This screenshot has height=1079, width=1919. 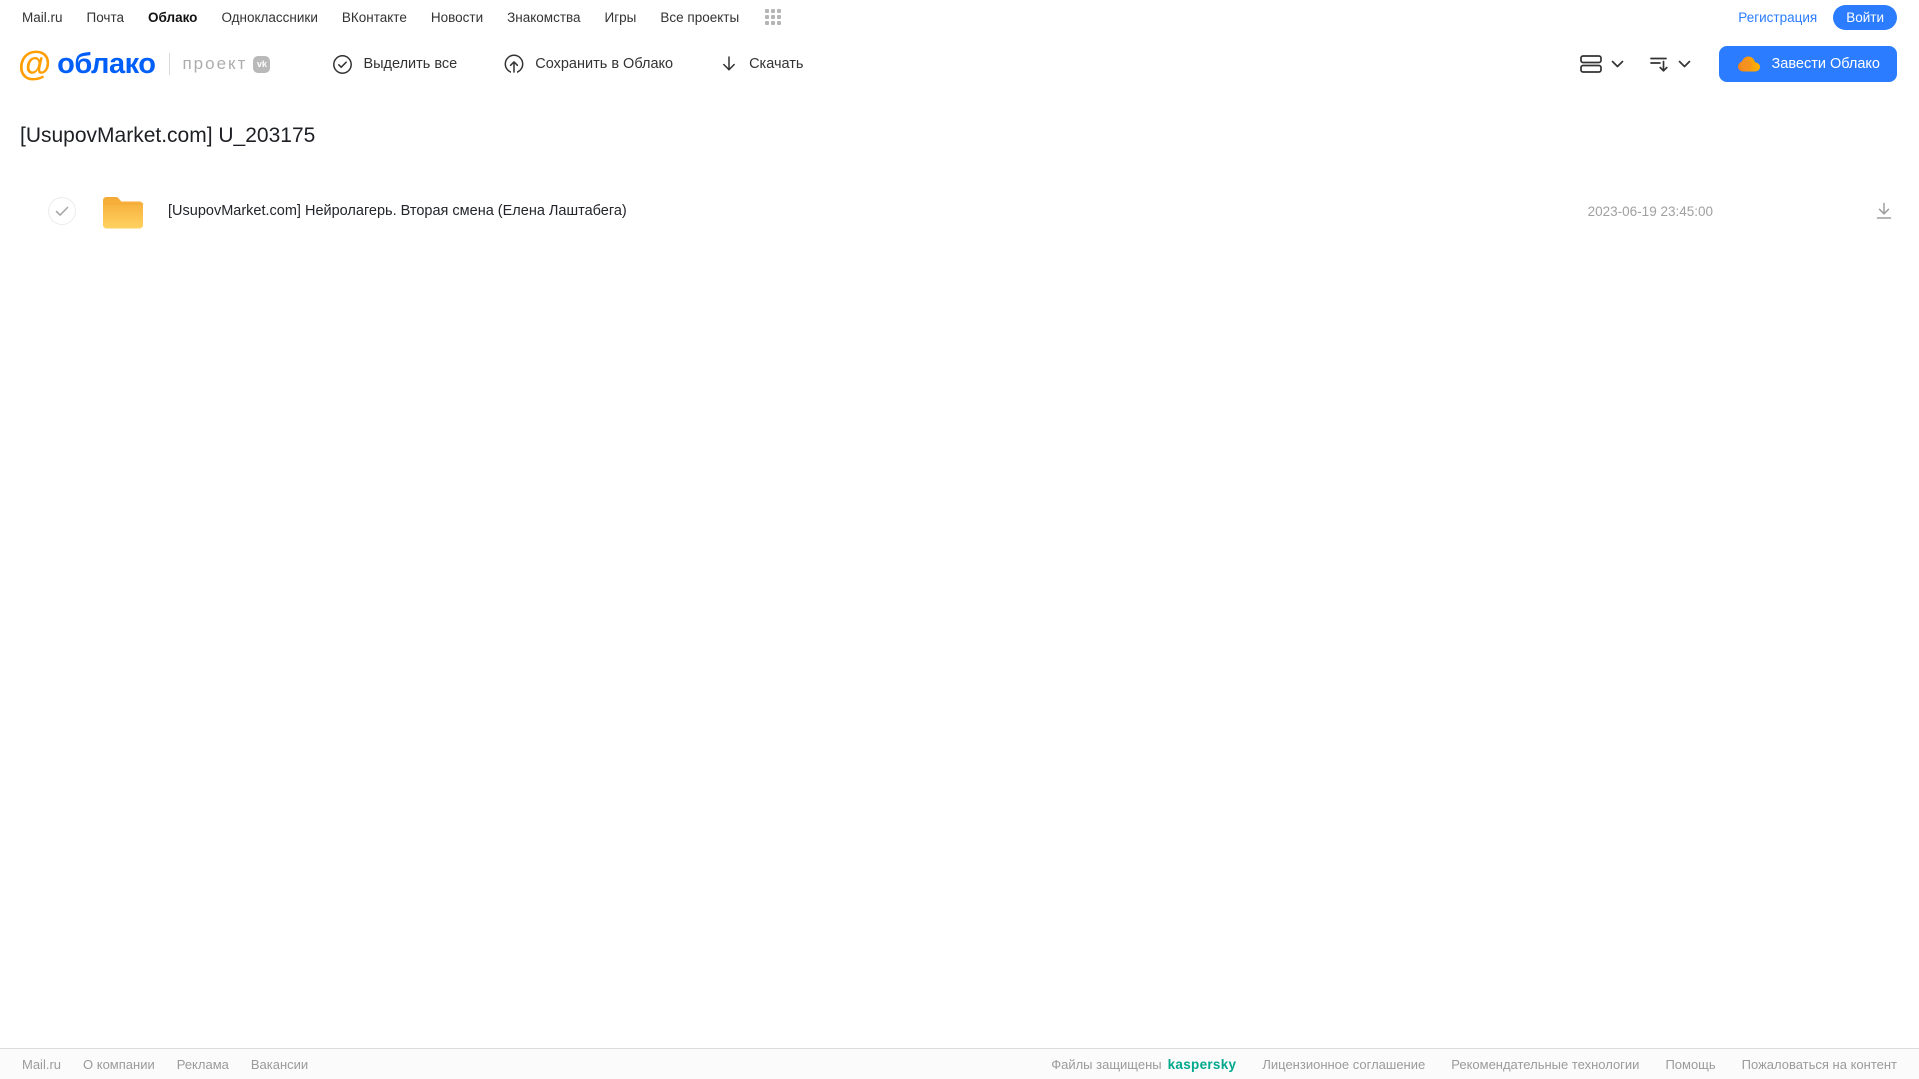 I want to click on cloud-upload-icon, so click(x=514, y=64).